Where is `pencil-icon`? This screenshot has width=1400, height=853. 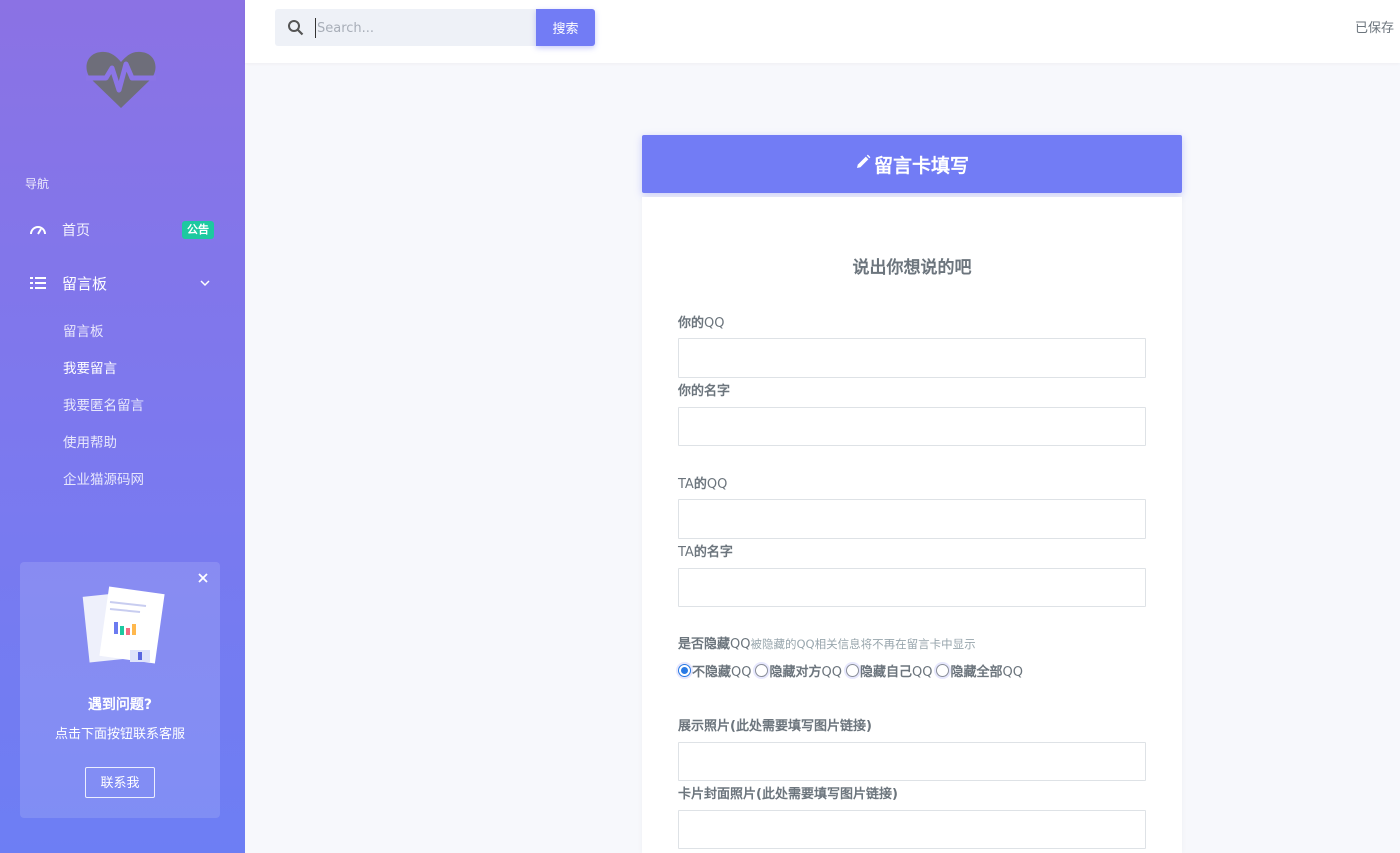
pencil-icon is located at coordinates (863, 161).